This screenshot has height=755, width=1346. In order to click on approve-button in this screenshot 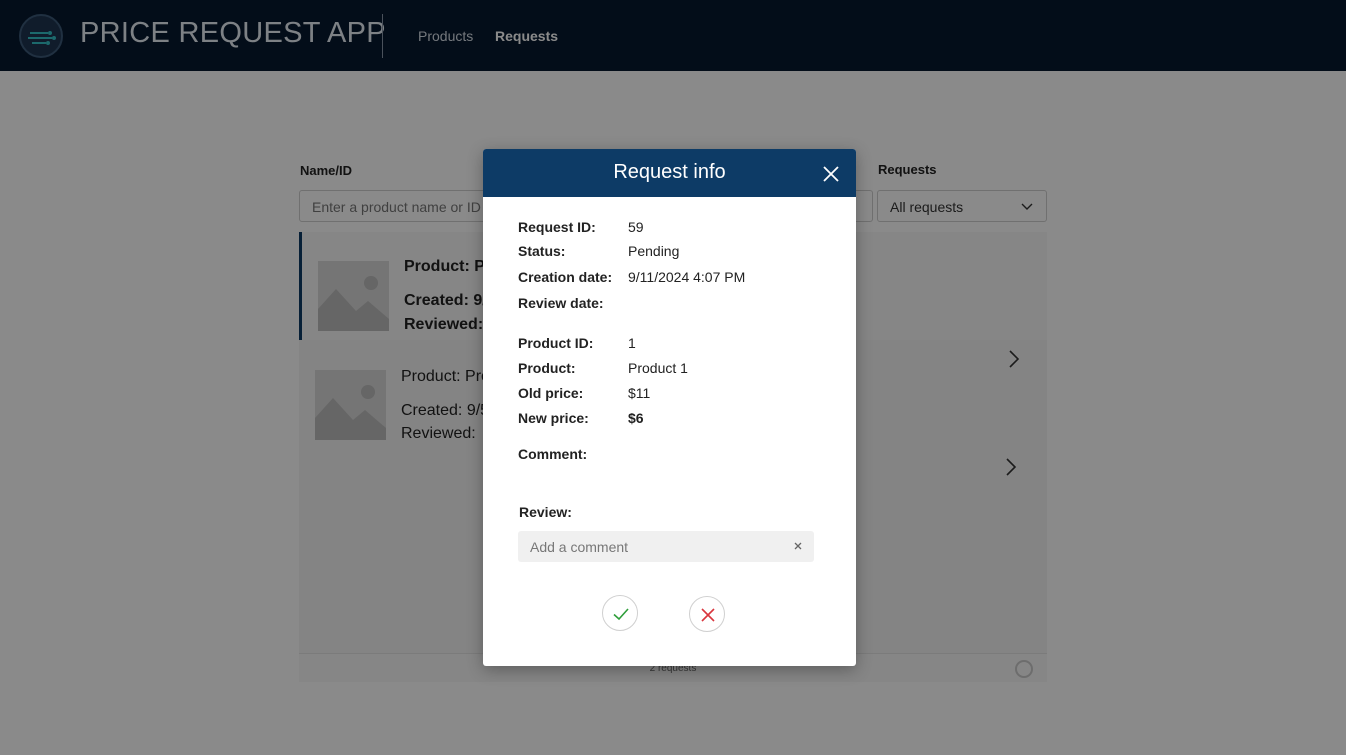, I will do `click(620, 613)`.